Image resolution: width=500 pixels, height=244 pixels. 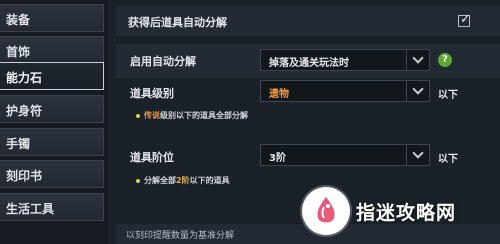 What do you see at coordinates (24, 176) in the screenshot?
I see `tab-label: 刻印书` at bounding box center [24, 176].